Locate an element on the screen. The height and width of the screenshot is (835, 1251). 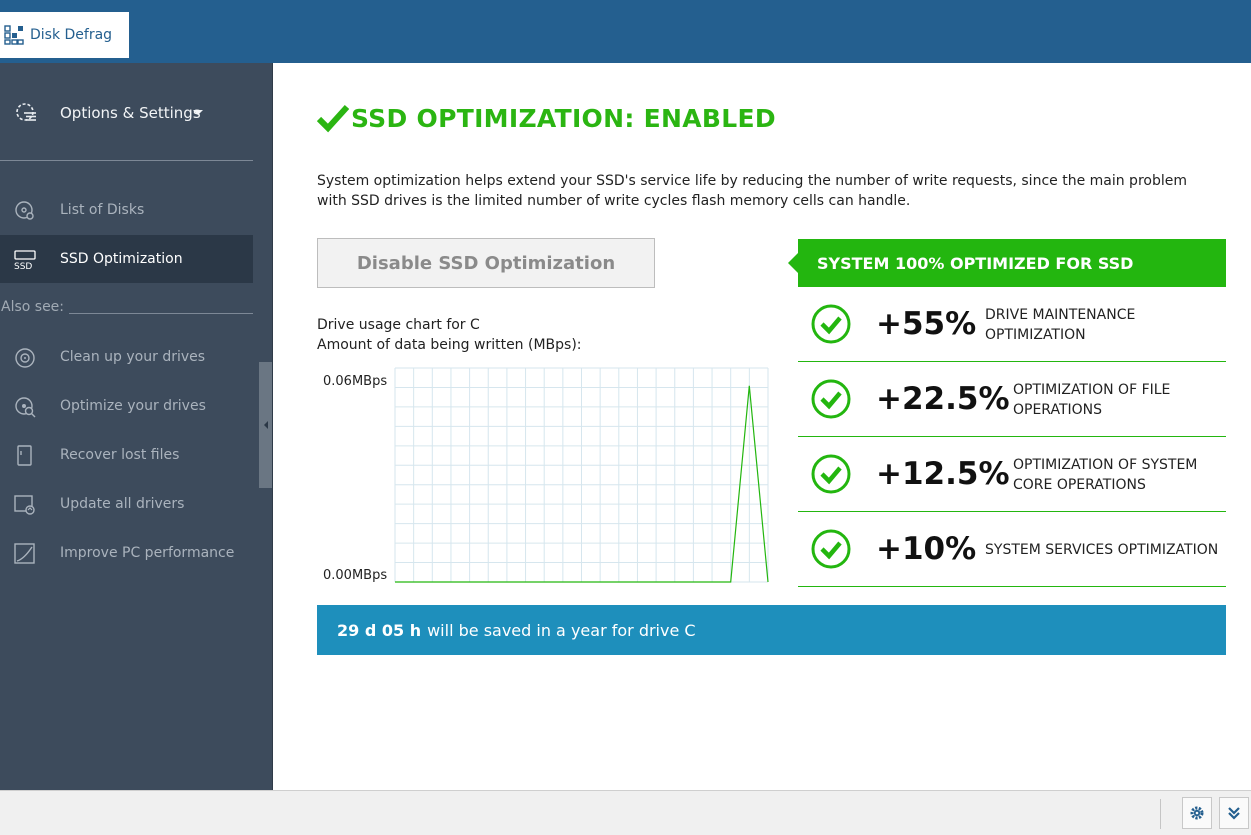
page-title-text: SSD OPTIMIZATION: ENABLED is located at coordinates (563, 118).